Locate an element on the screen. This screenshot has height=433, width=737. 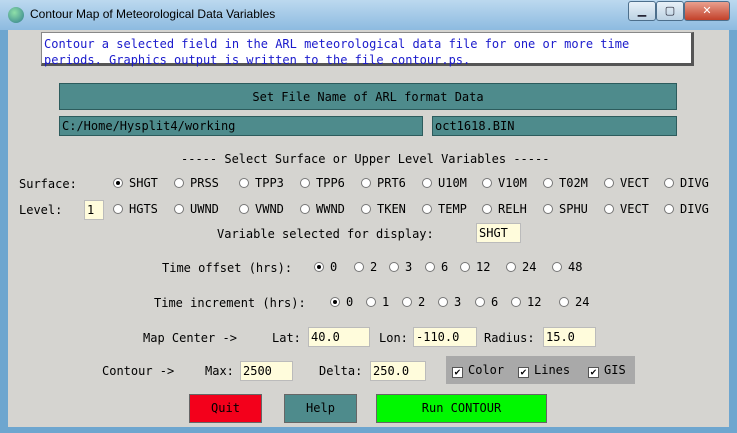
surface-radio-shgt: SHGT is located at coordinates (135, 183).